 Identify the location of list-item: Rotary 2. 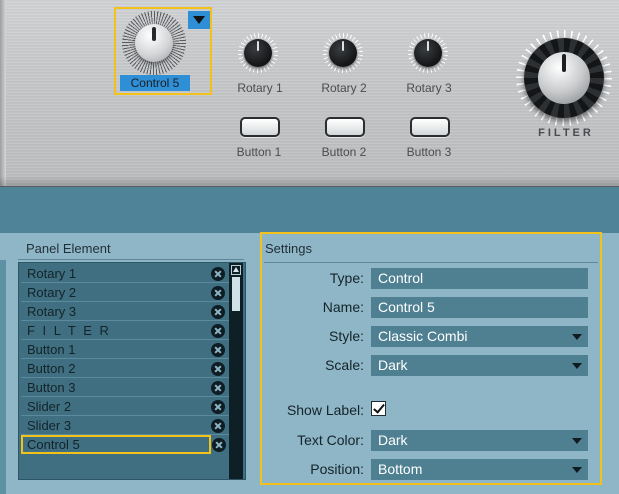
(125, 292).